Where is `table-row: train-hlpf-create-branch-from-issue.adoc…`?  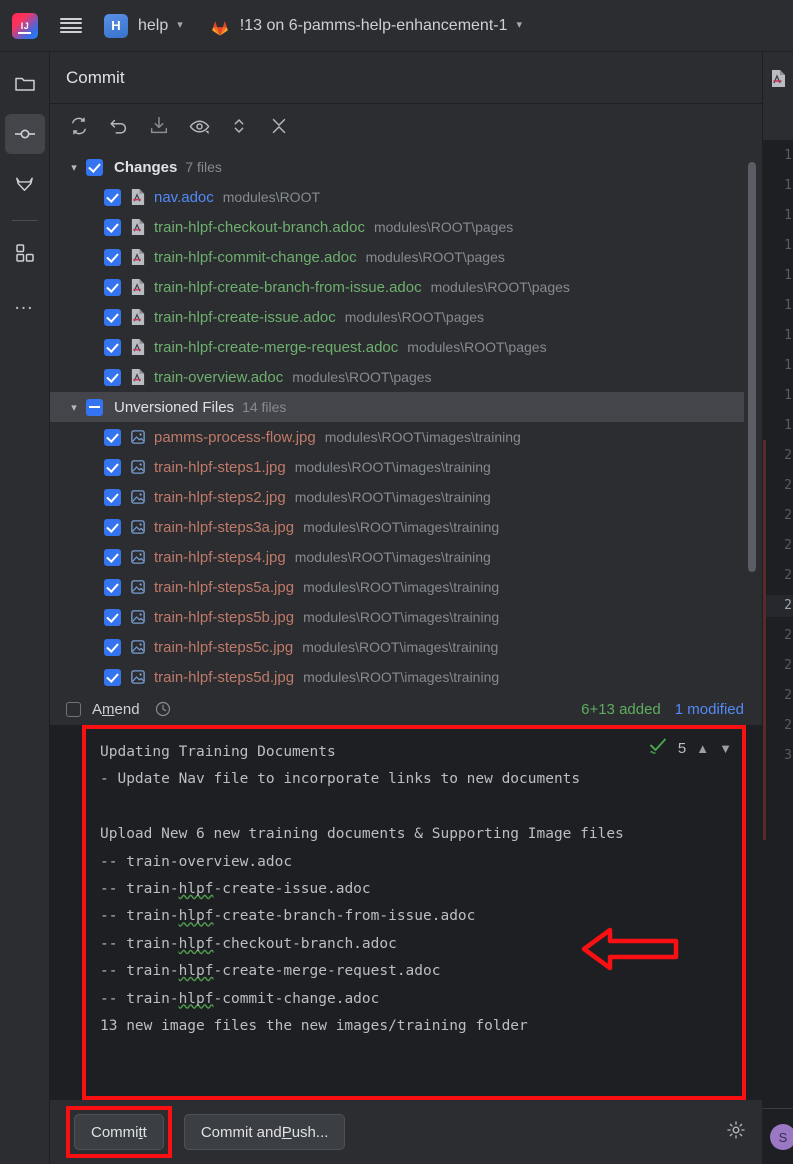 table-row: train-hlpf-create-branch-from-issue.adoc… is located at coordinates (406, 287).